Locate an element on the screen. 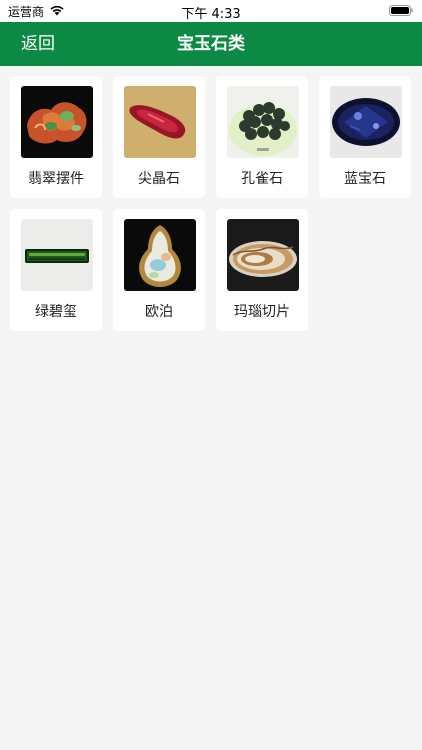 The height and width of the screenshot is (750, 422). clock: 下午 4:33 is located at coordinates (211, 14).